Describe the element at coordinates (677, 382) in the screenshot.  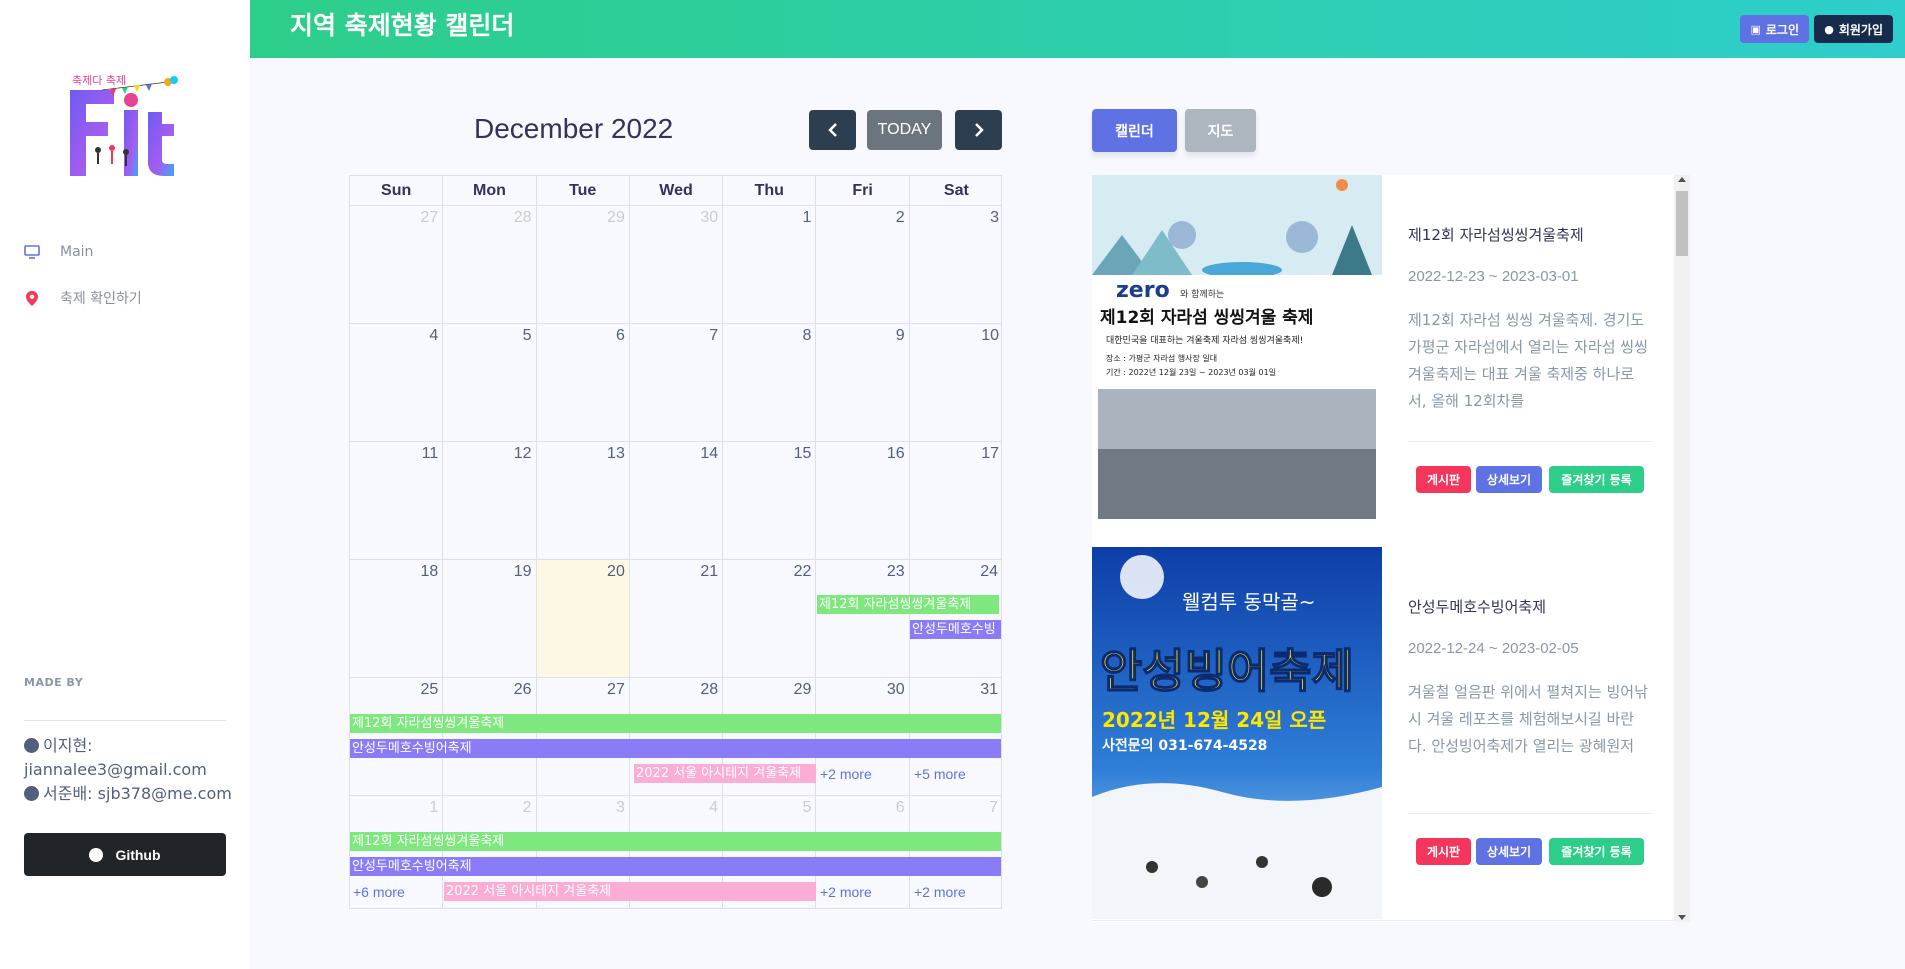
I see `day-cell: 7` at that location.